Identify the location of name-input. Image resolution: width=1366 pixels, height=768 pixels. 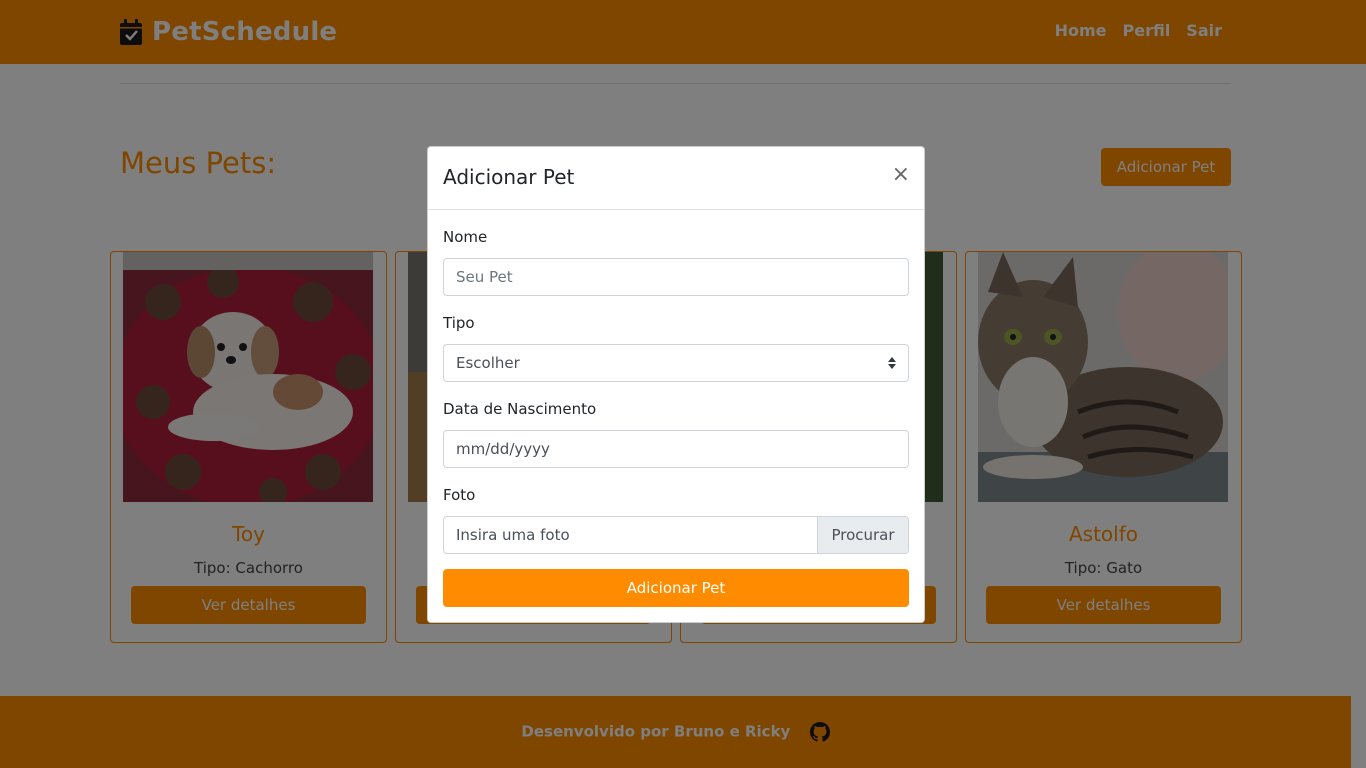
(676, 277).